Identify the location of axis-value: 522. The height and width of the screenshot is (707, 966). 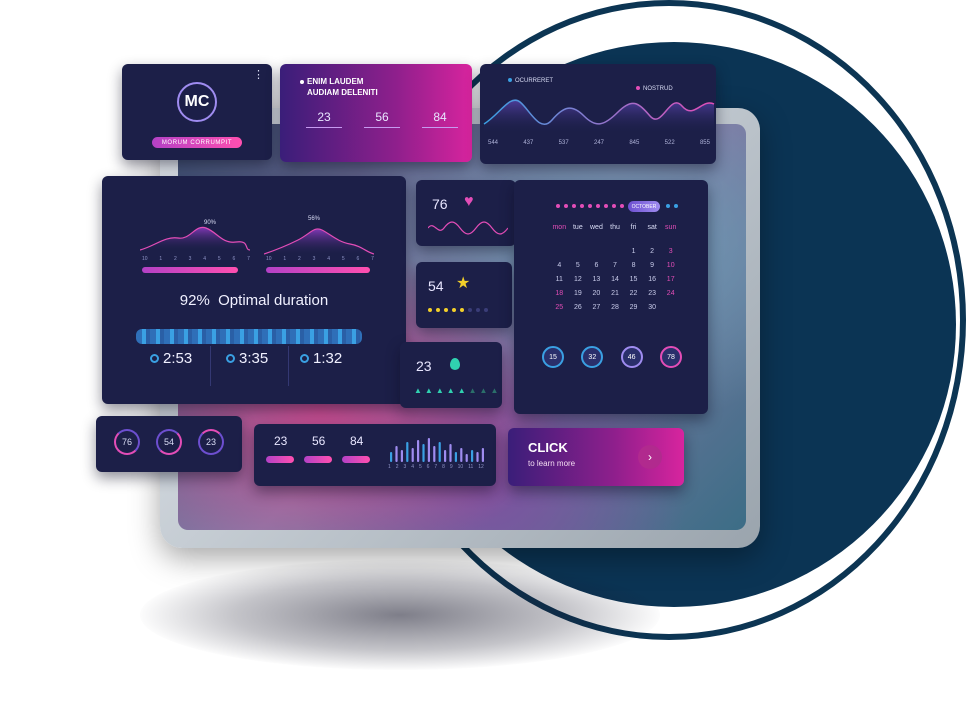
(669, 143).